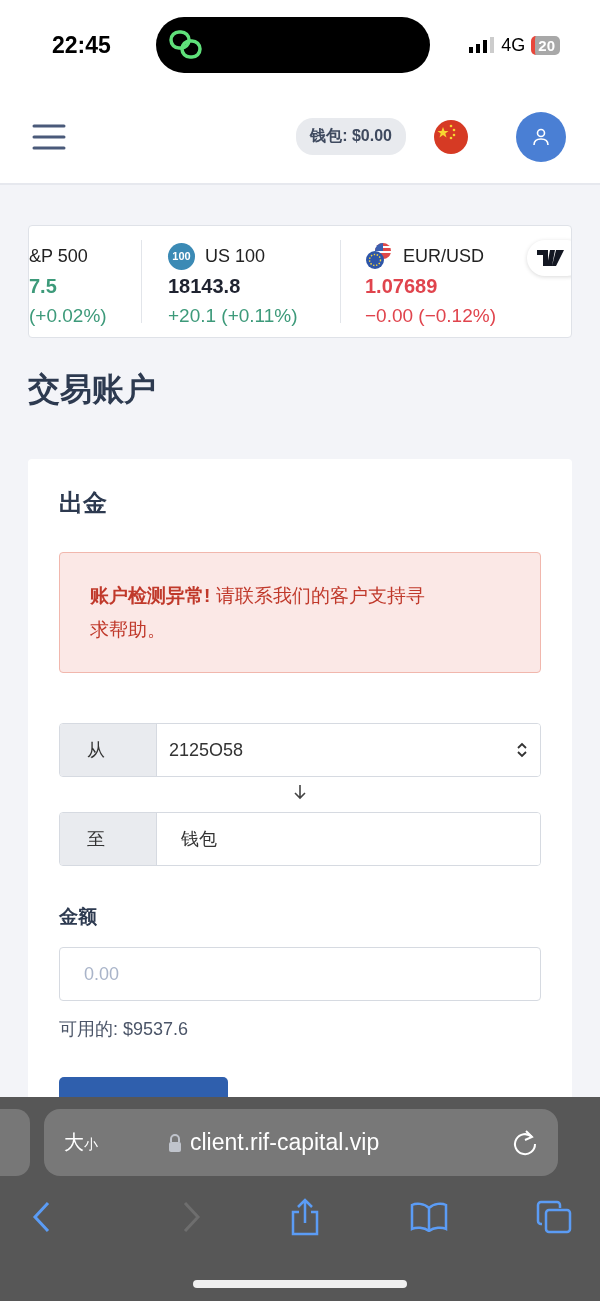 This screenshot has width=600, height=1301. I want to click on index-badge: 100, so click(181, 256).